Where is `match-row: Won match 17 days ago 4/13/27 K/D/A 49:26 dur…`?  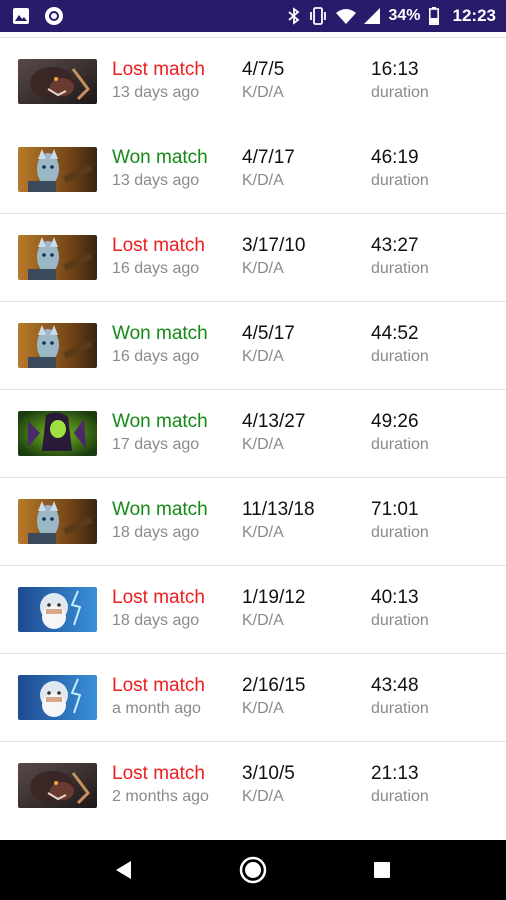
match-row: Won match 17 days ago 4/13/27 K/D/A 49:26 dur… is located at coordinates (253, 434).